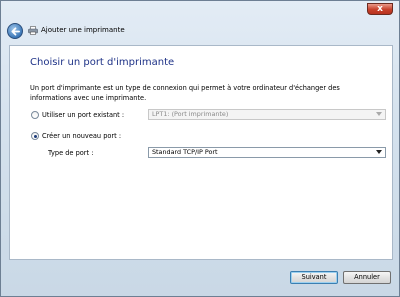  Describe the element at coordinates (190, 114) in the screenshot. I see `existing-port-value: LPT1: (Port imprimante)` at that location.